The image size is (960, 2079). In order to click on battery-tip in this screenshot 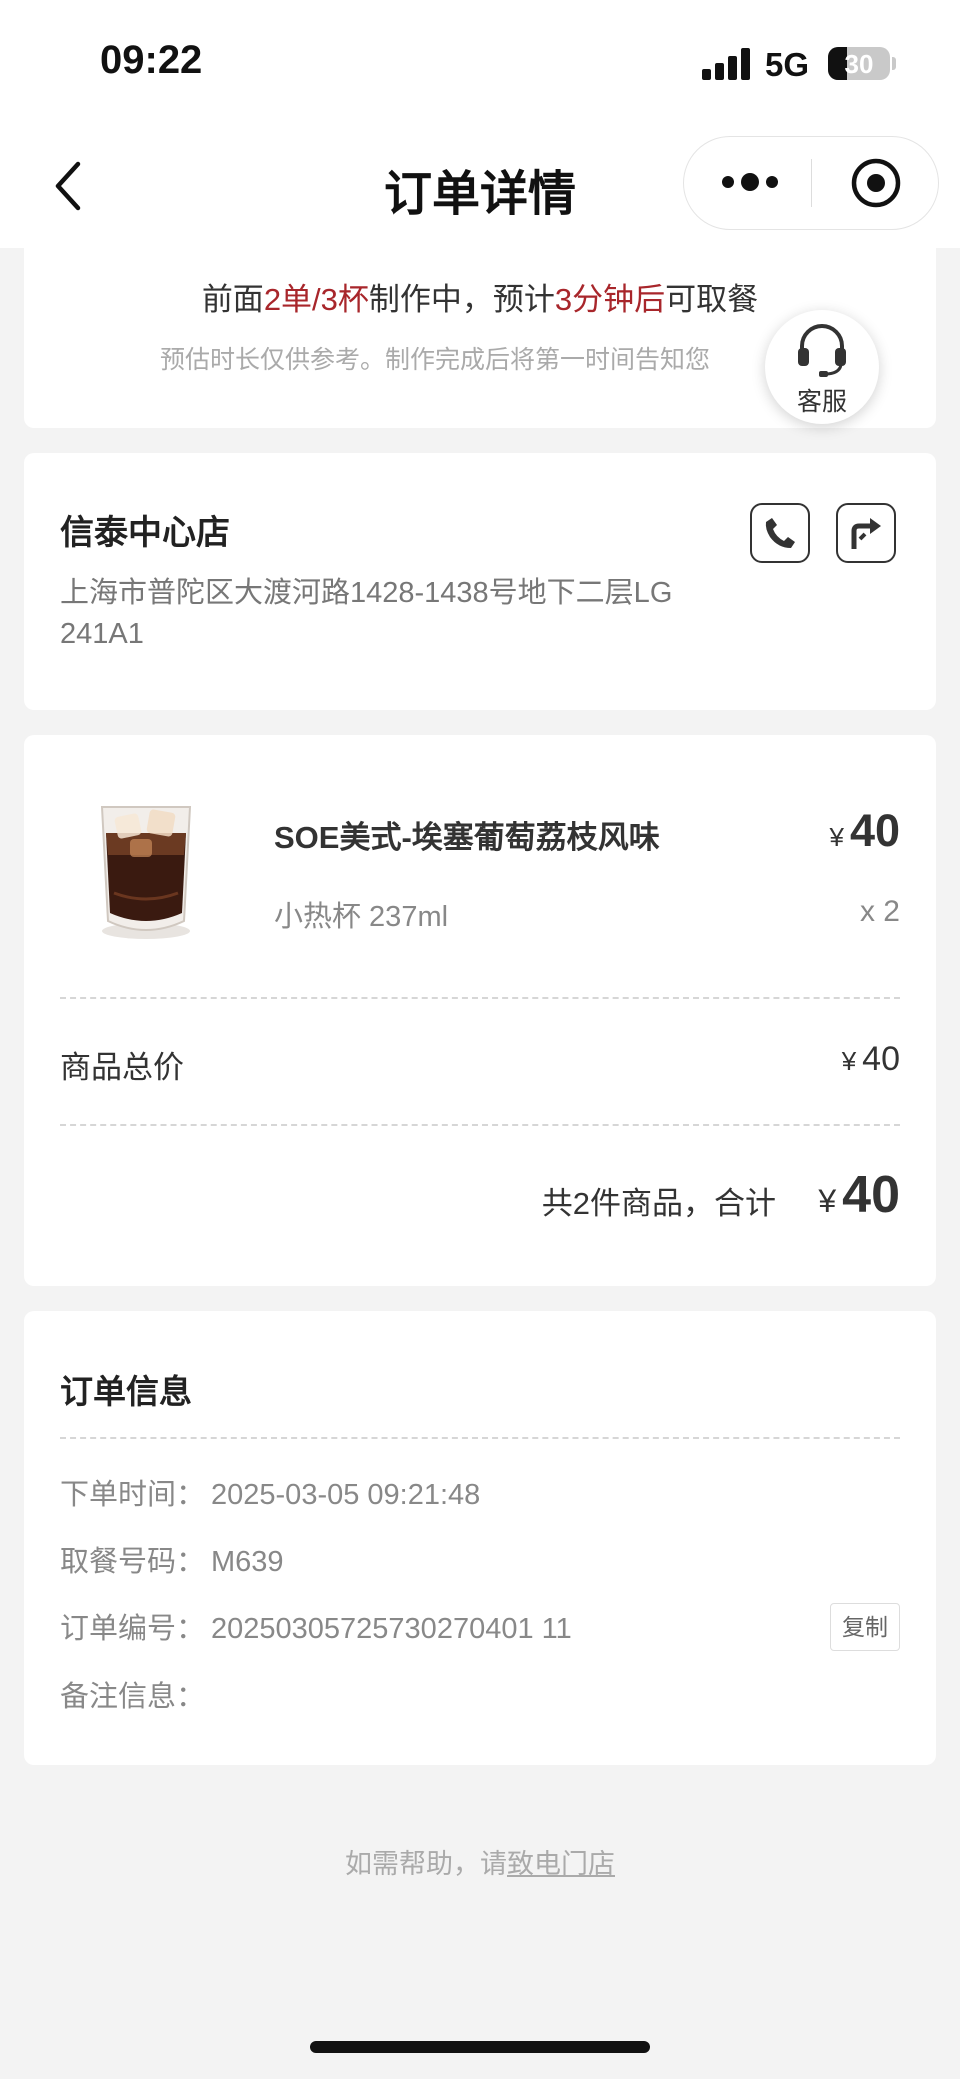, I will do `click(894, 63)`.